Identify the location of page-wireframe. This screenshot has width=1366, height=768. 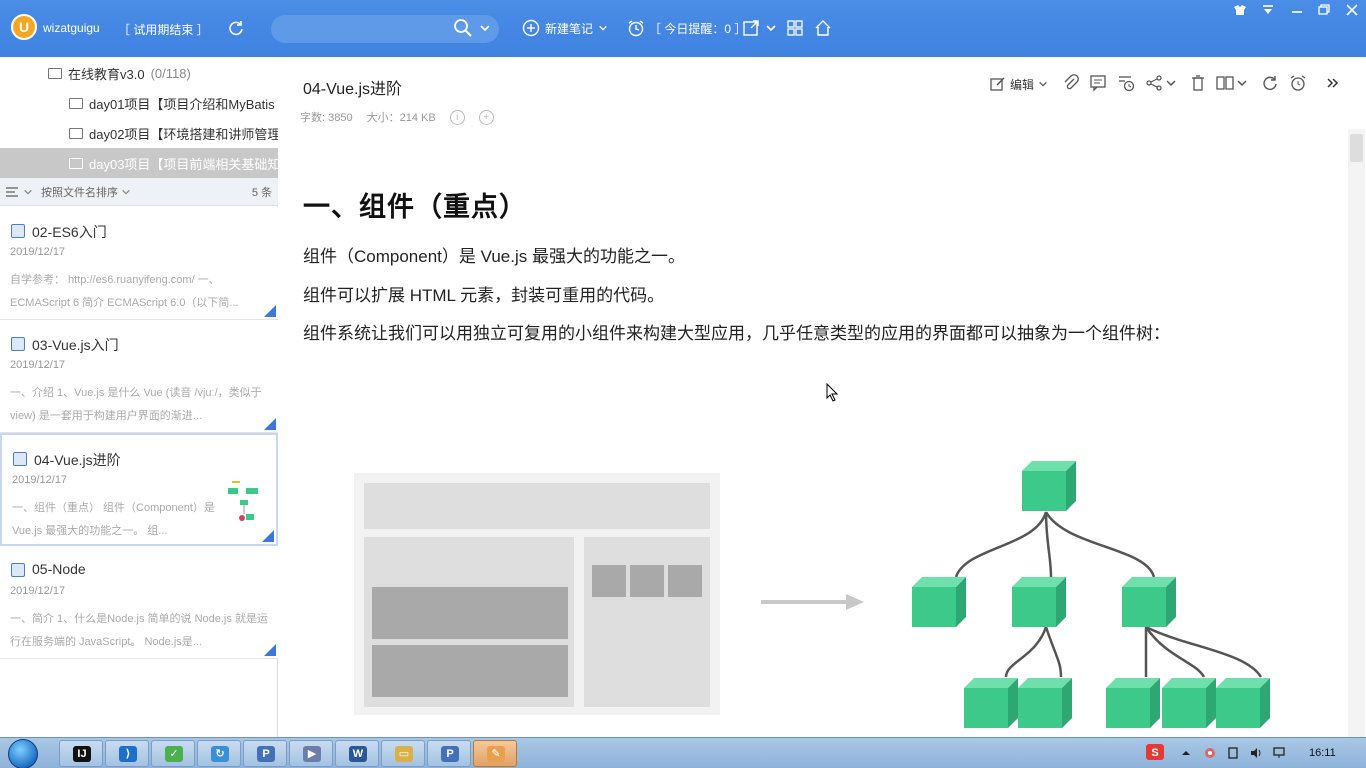
(537, 594).